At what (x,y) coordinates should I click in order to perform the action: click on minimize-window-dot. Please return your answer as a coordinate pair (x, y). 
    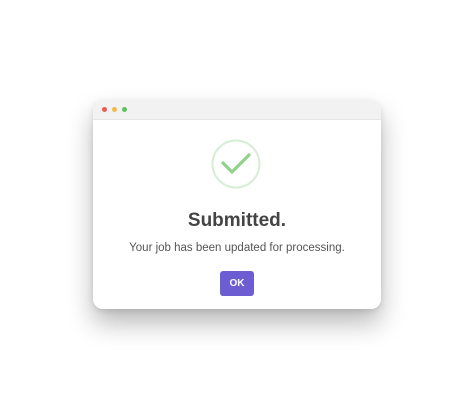
    Looking at the image, I should click on (114, 109).